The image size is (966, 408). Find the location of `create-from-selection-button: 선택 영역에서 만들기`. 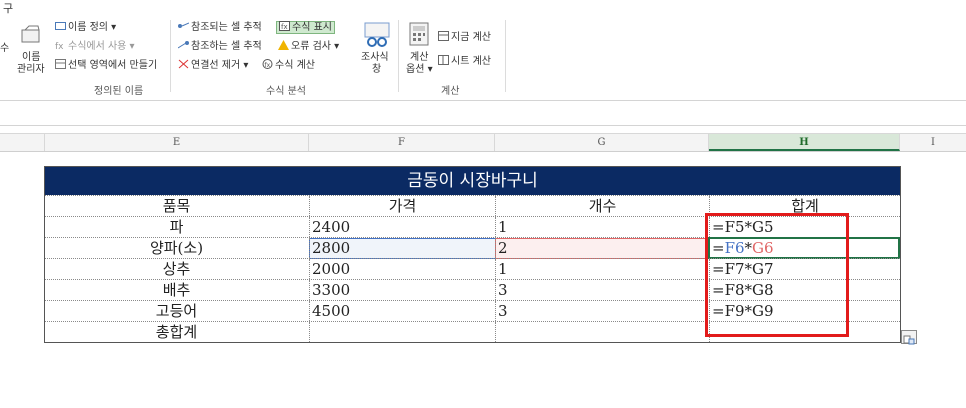

create-from-selection-button: 선택 영역에서 만들기 is located at coordinates (106, 65).